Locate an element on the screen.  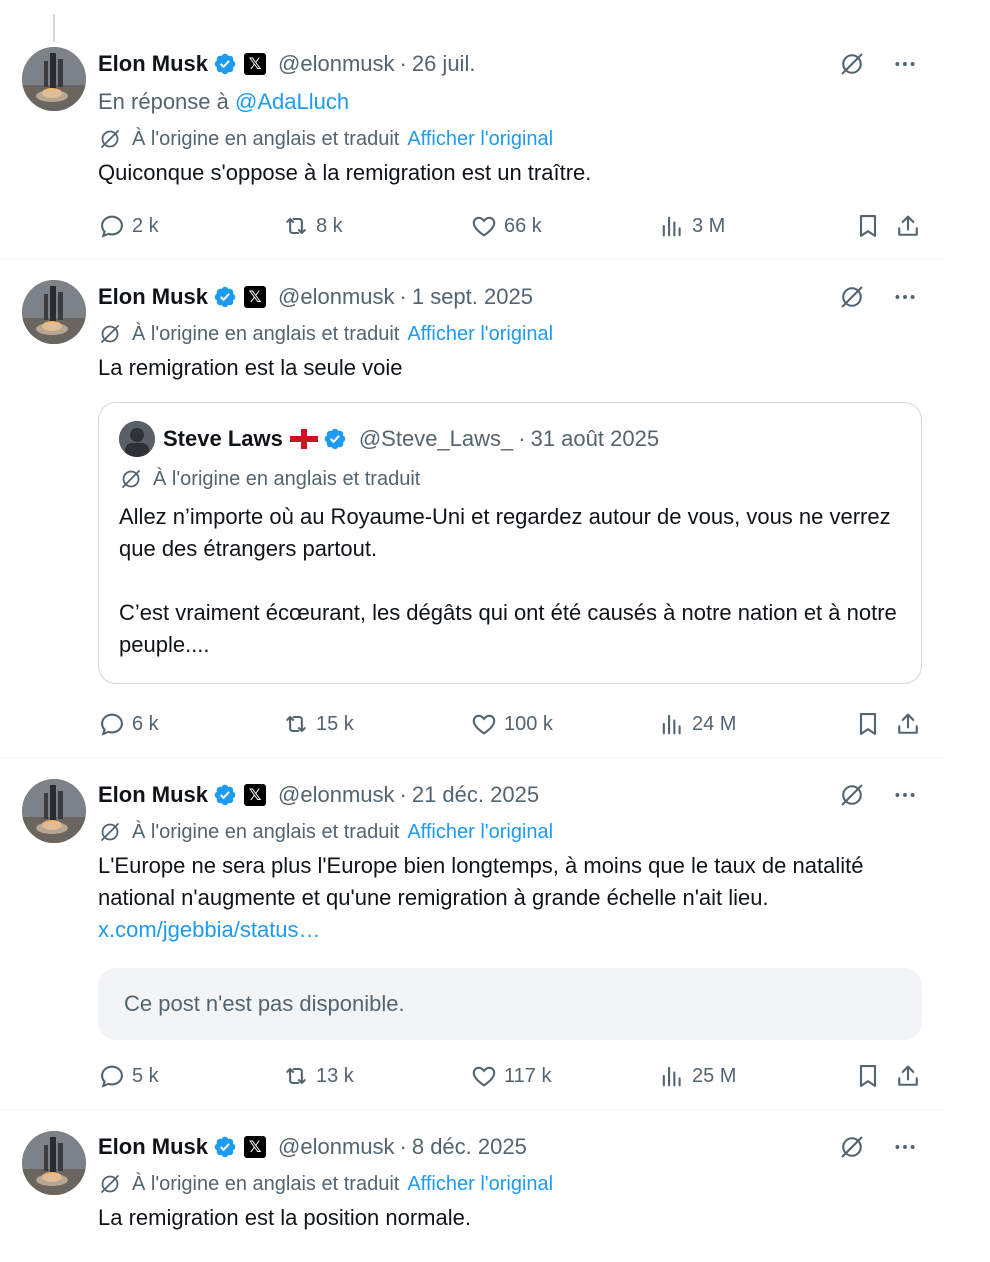
views-count: 25 M is located at coordinates (714, 1075).